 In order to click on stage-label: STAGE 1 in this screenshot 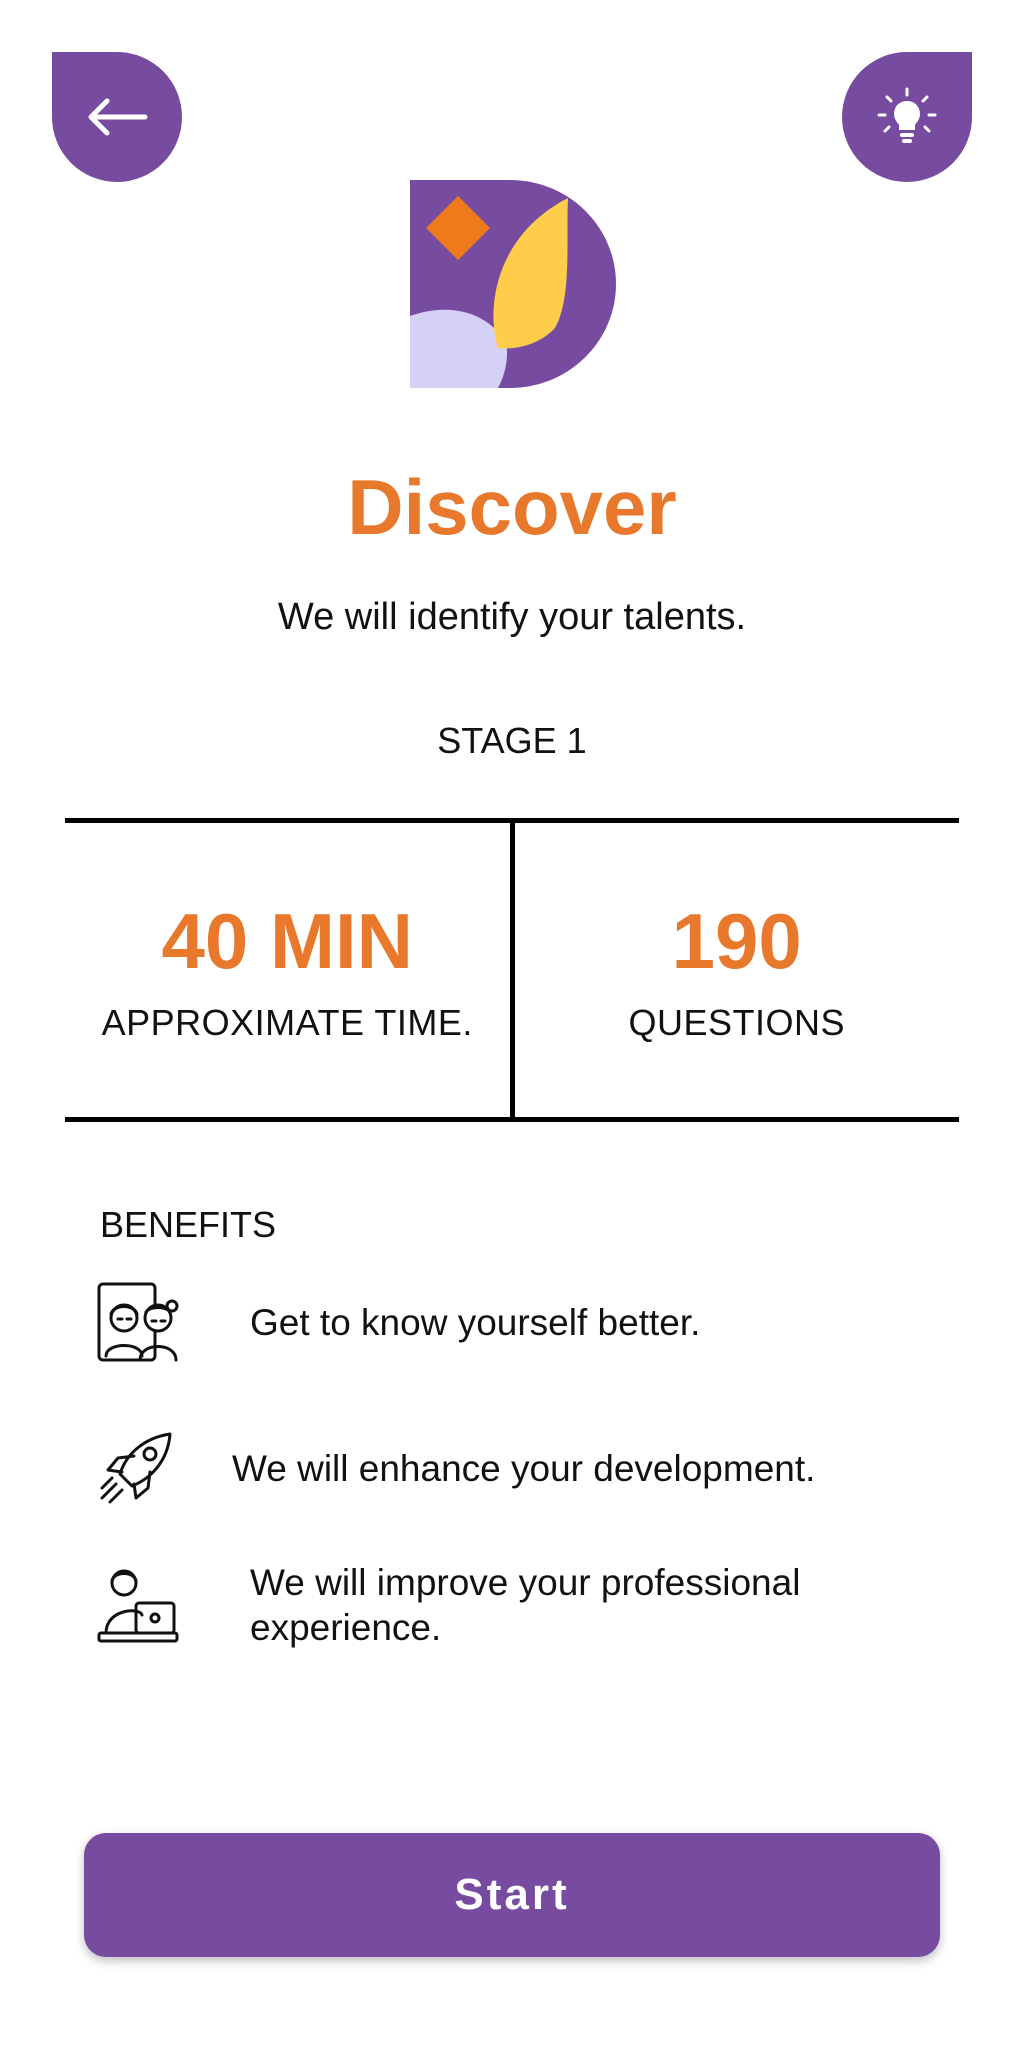, I will do `click(512, 740)`.